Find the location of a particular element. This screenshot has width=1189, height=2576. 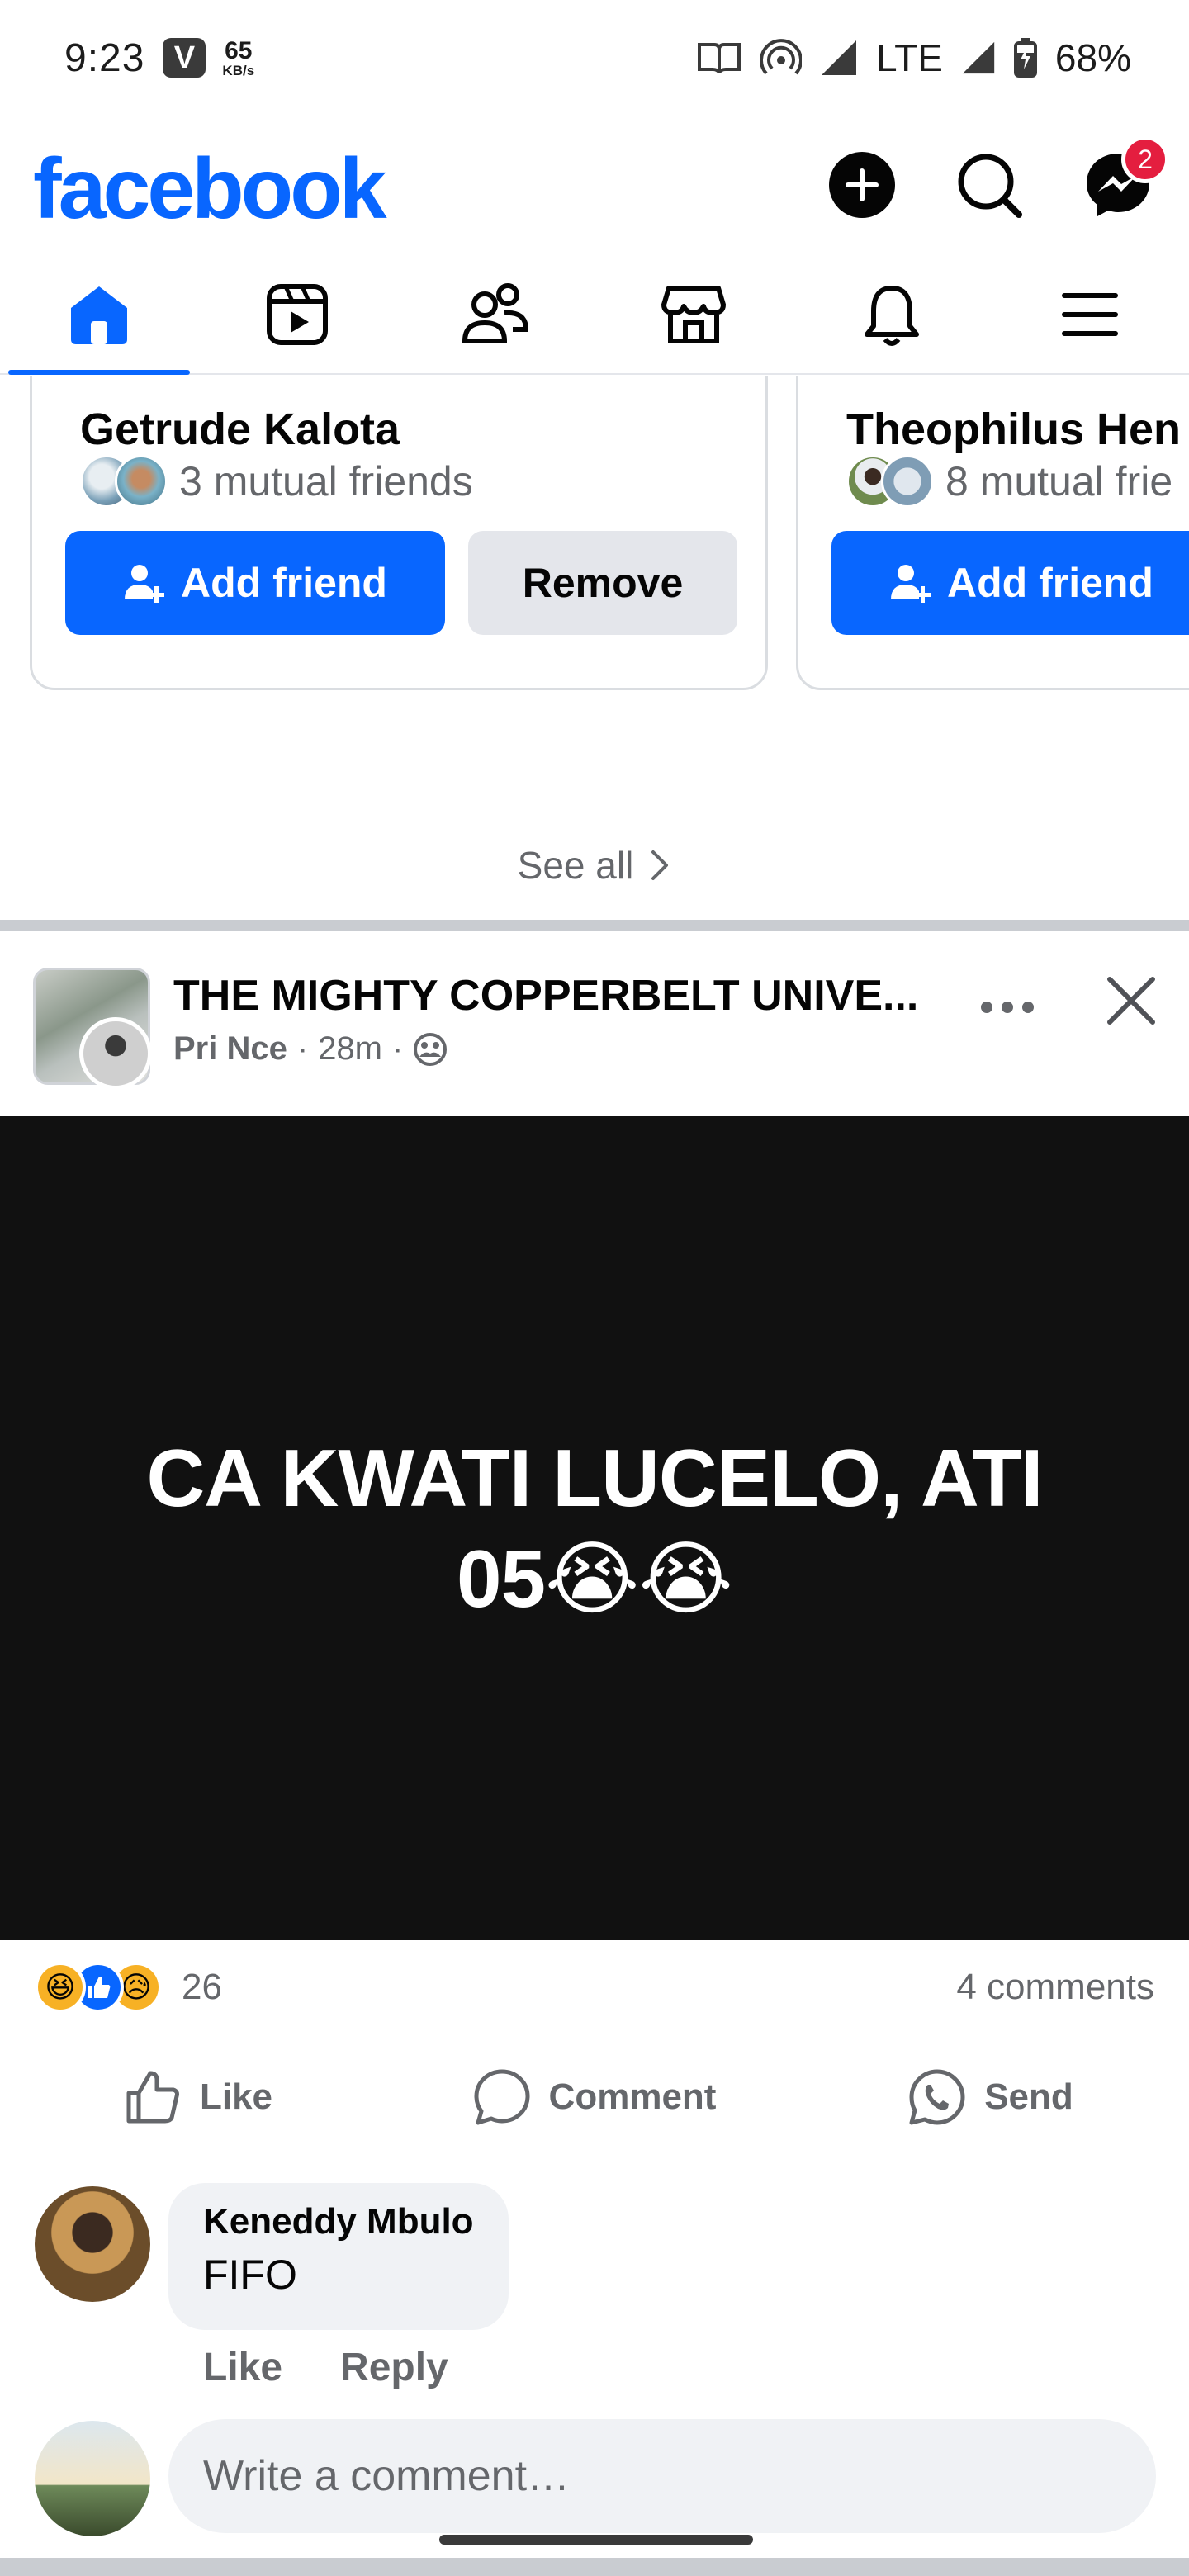

create-button is located at coordinates (862, 185).